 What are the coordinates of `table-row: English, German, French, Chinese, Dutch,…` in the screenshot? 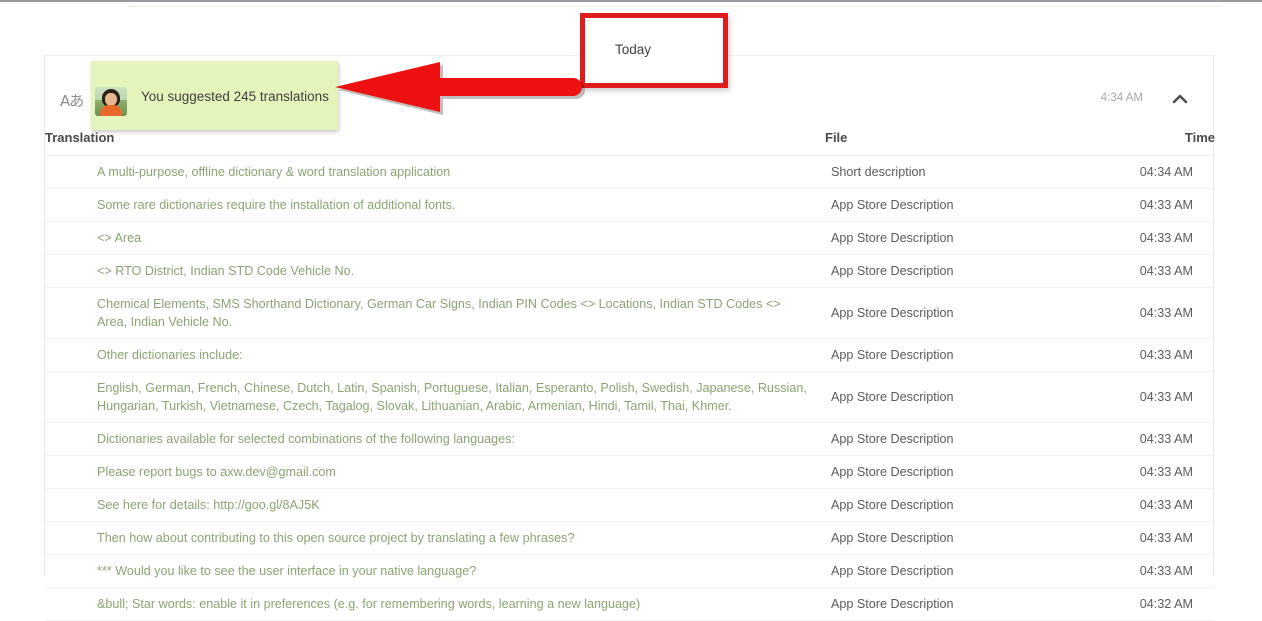 It's located at (630, 397).